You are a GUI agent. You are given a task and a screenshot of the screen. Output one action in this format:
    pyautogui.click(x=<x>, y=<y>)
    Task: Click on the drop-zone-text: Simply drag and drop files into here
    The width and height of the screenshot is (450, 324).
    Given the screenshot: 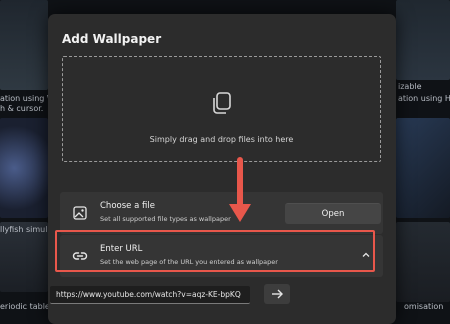 What is the action you would take?
    pyautogui.click(x=221, y=139)
    